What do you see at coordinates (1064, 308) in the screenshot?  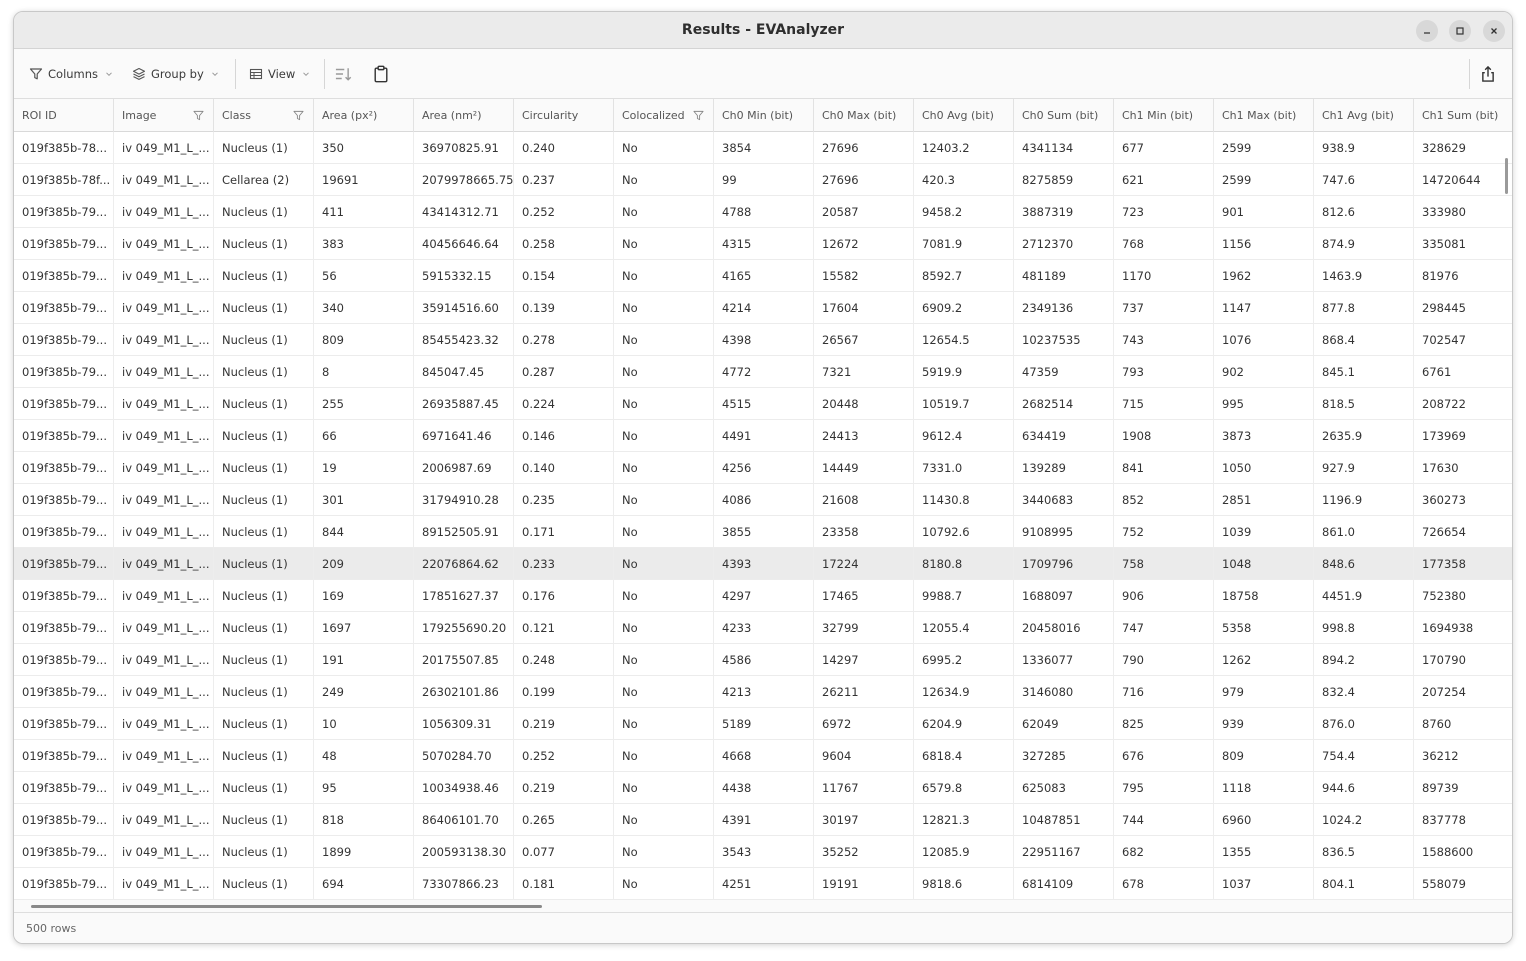 I see `table-cell: 2349136` at bounding box center [1064, 308].